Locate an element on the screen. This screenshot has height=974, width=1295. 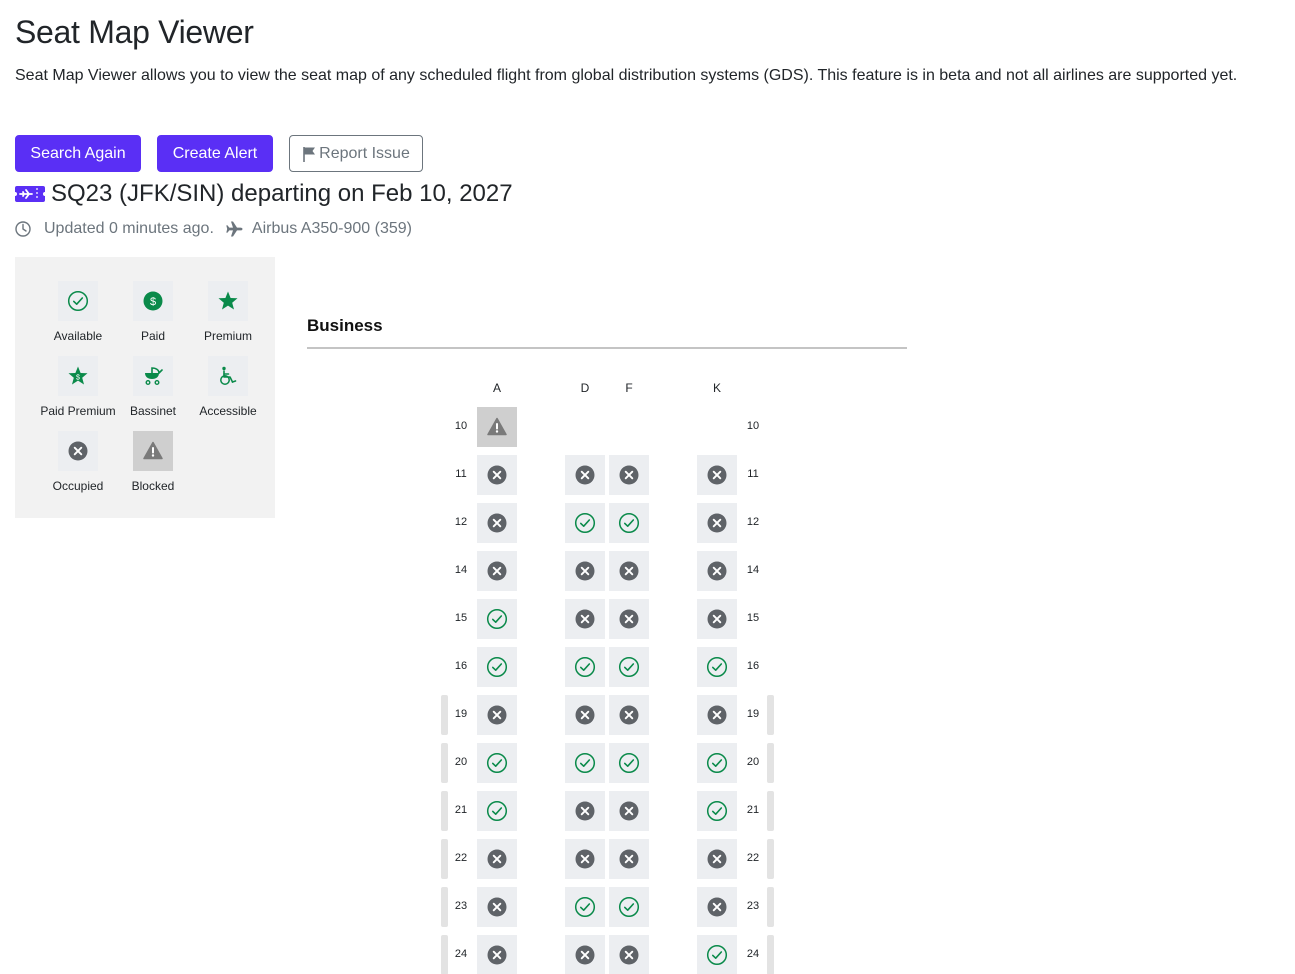
boarding-pass-icon is located at coordinates (30, 194).